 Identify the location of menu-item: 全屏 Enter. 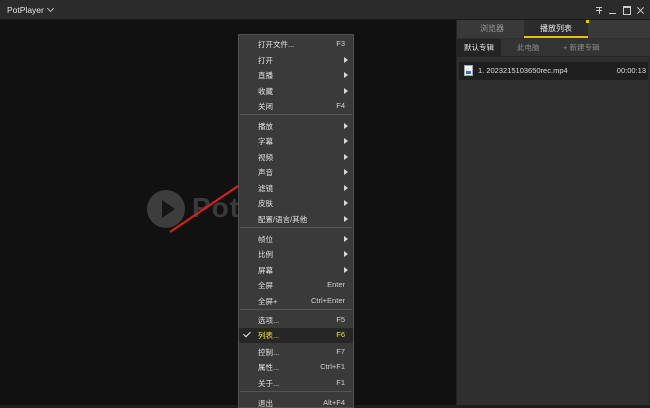
(296, 285).